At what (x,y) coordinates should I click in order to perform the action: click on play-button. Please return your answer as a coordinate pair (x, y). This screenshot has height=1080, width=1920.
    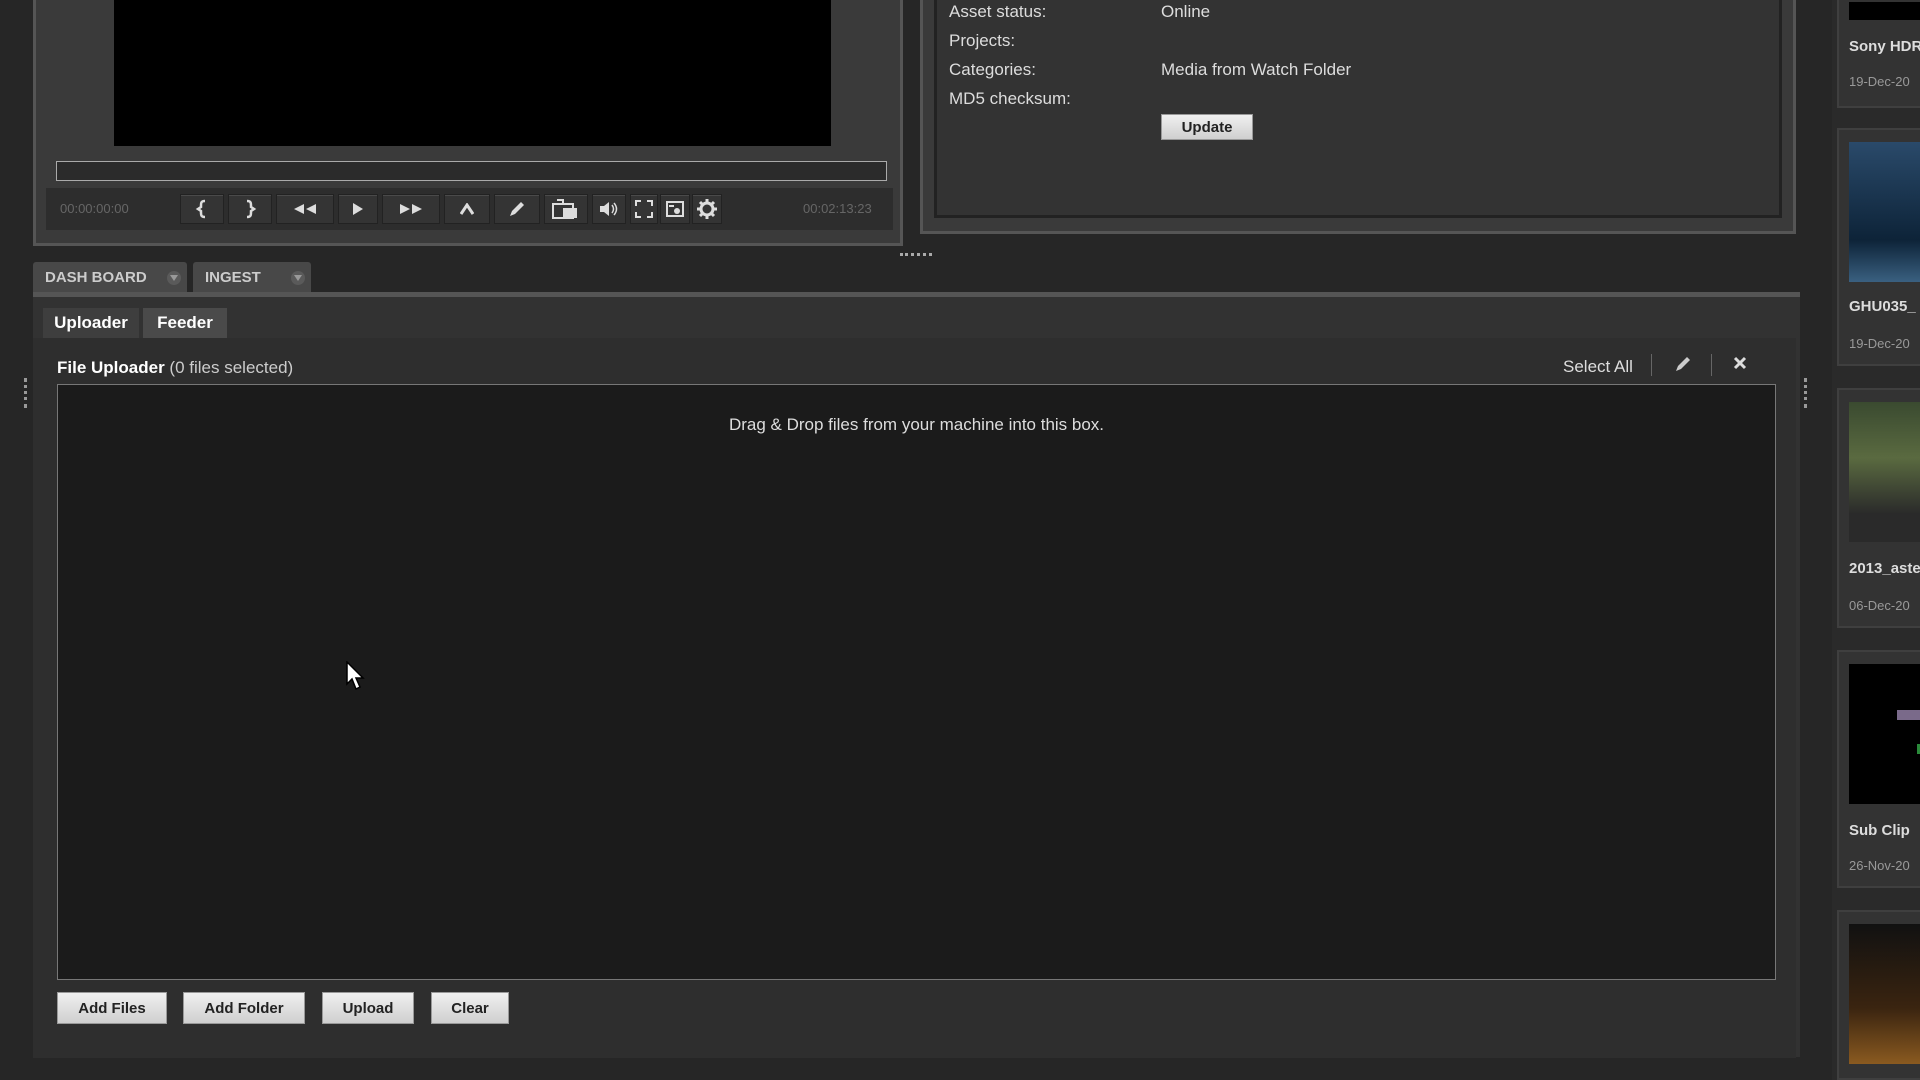
    Looking at the image, I should click on (358, 209).